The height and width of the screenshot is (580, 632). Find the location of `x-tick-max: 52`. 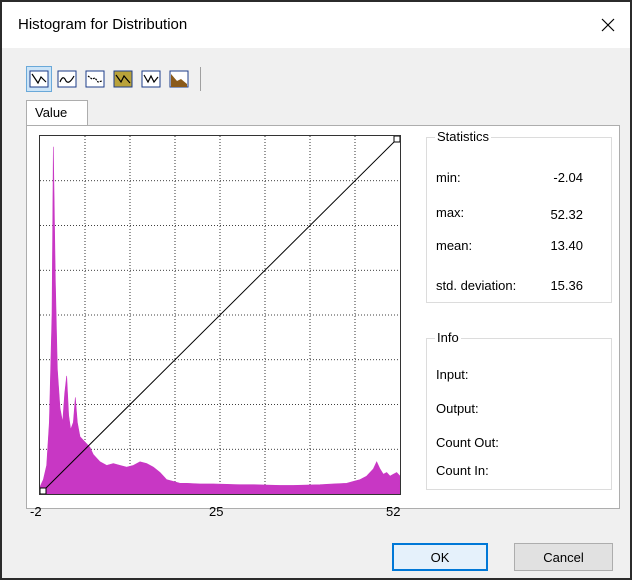

x-tick-max: 52 is located at coordinates (393, 511).